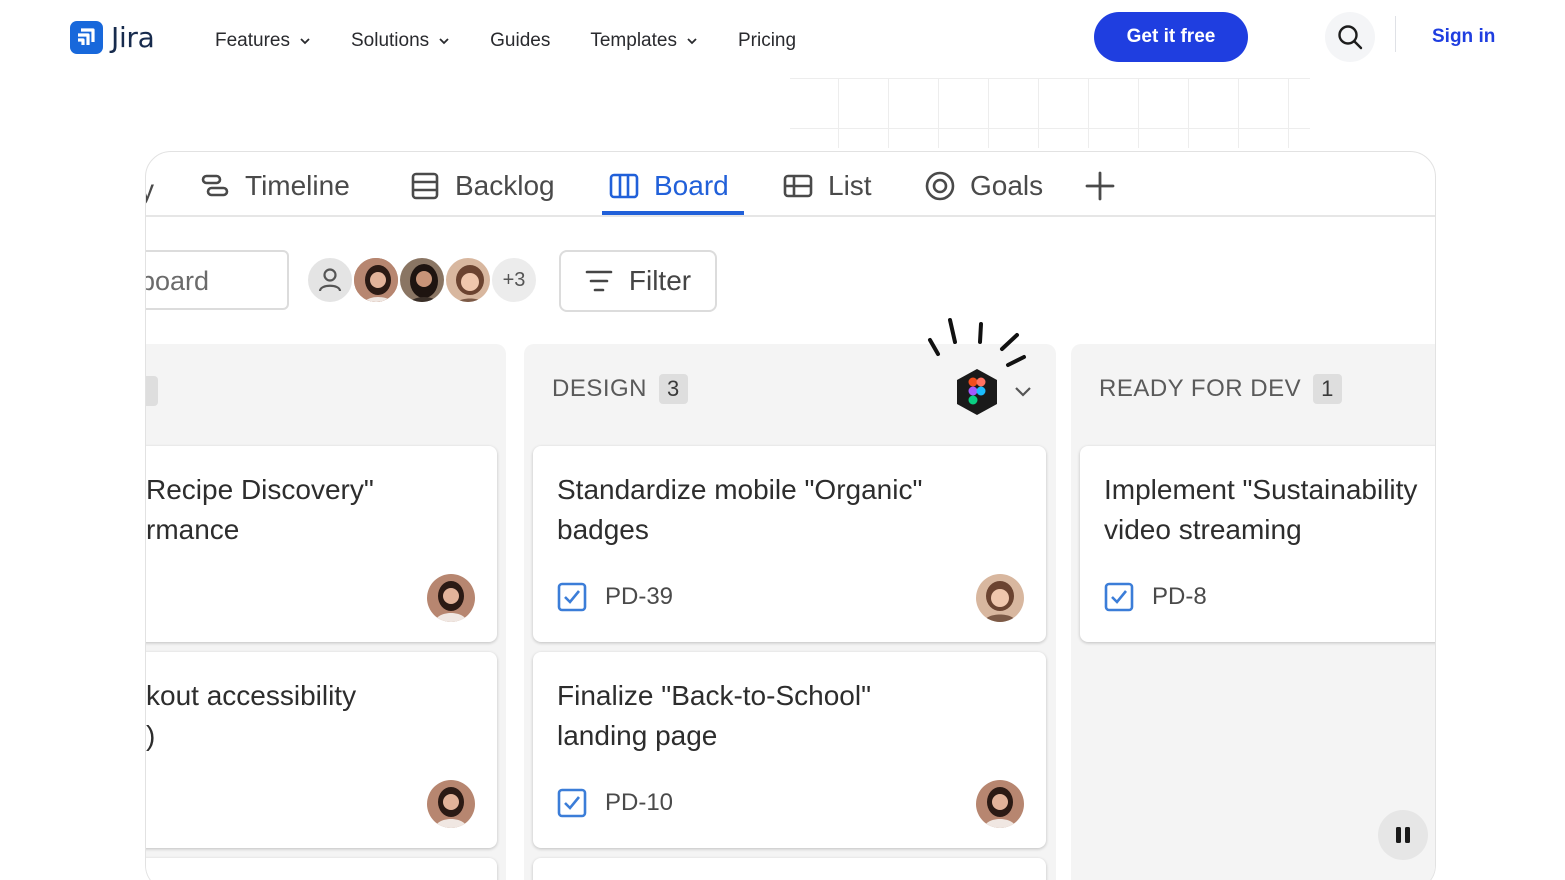 Image resolution: width=1565 pixels, height=880 pixels. I want to click on partial-tab-label: y, so click(150, 190).